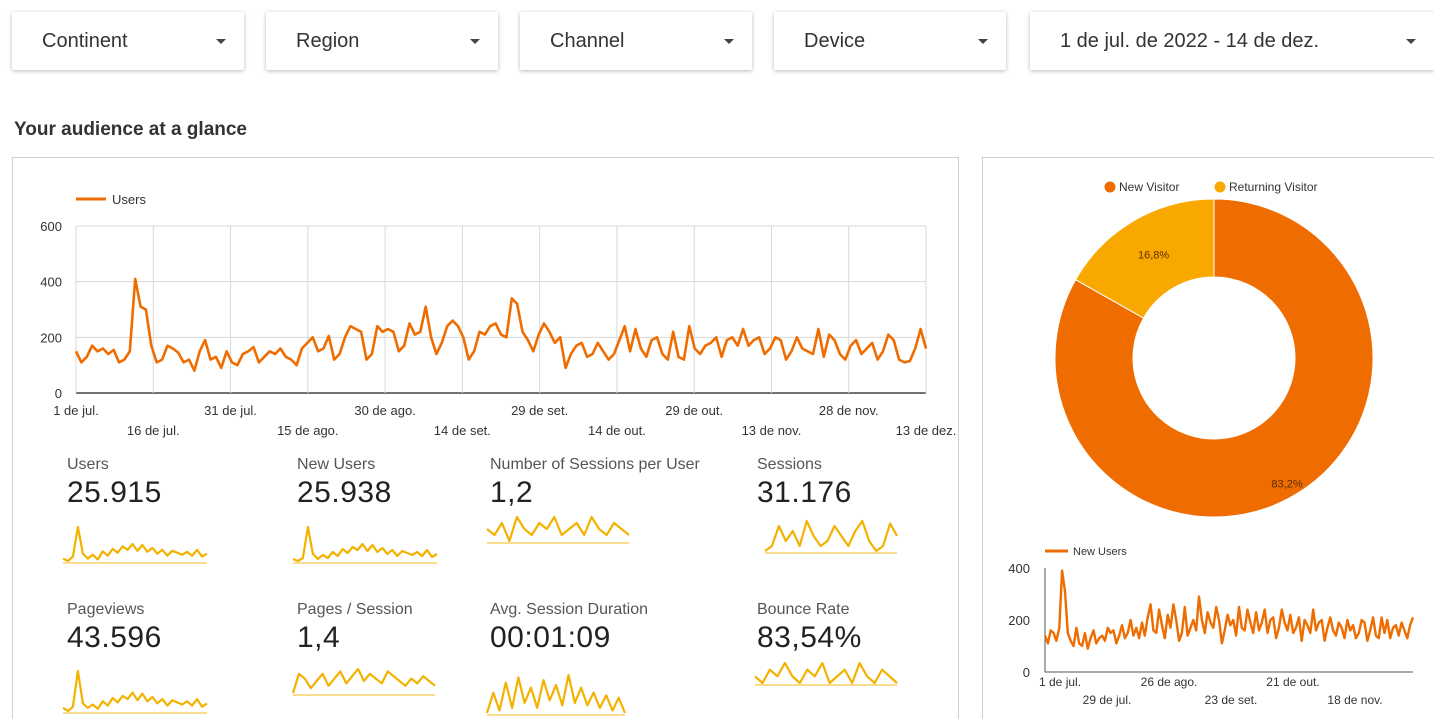 The height and width of the screenshot is (728, 1434). I want to click on metric-pageviews: Pageviews 43.596, so click(114, 628).